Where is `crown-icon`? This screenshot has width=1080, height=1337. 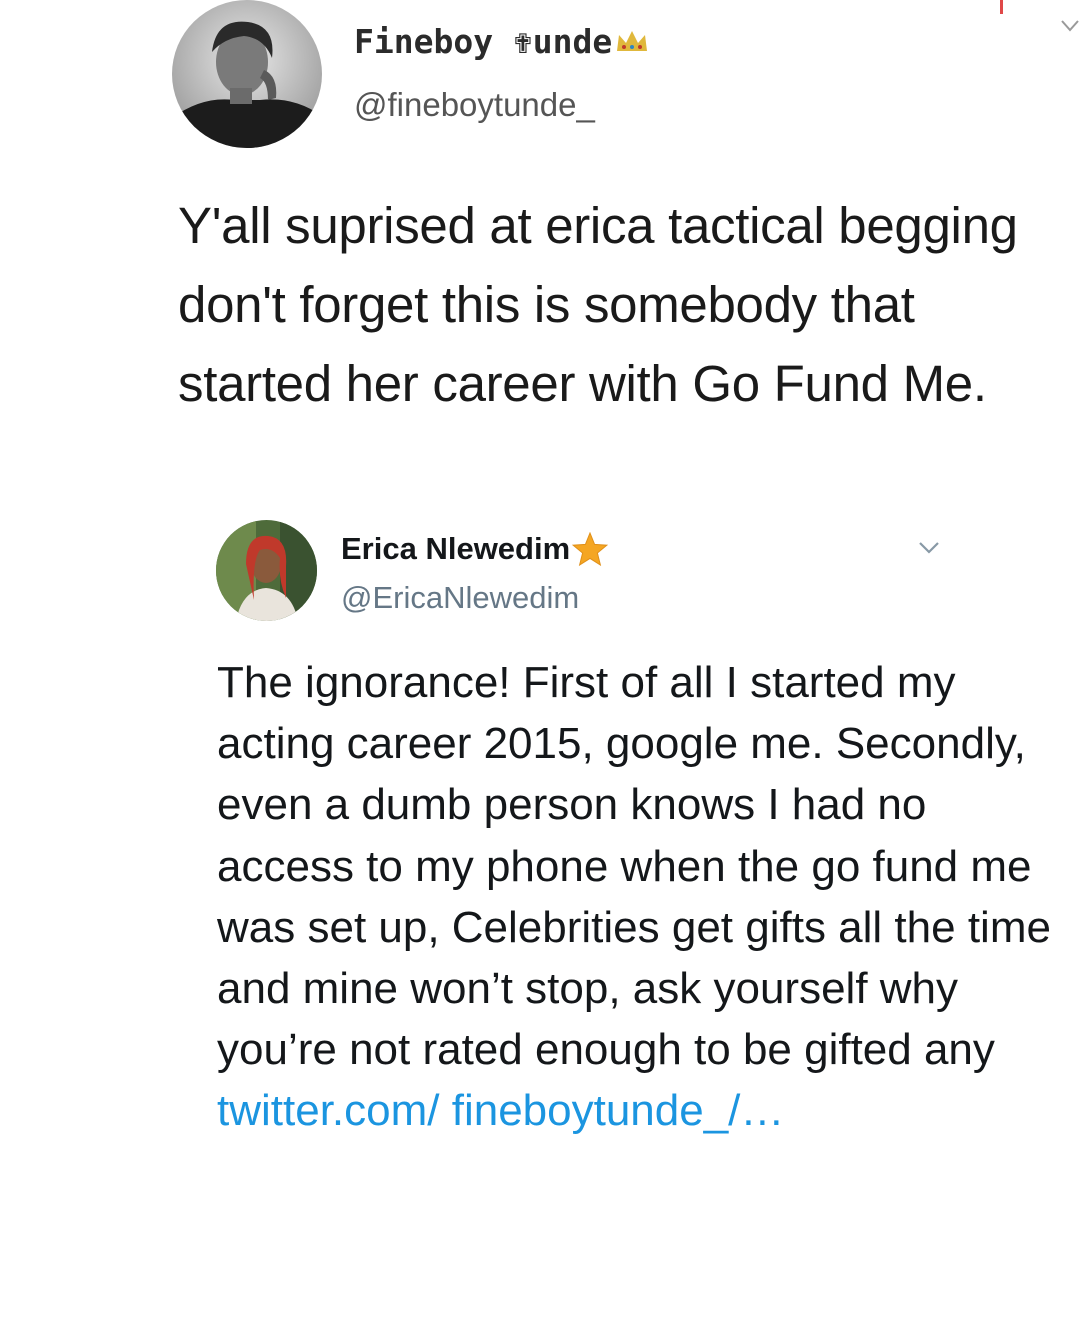
crown-icon is located at coordinates (632, 41).